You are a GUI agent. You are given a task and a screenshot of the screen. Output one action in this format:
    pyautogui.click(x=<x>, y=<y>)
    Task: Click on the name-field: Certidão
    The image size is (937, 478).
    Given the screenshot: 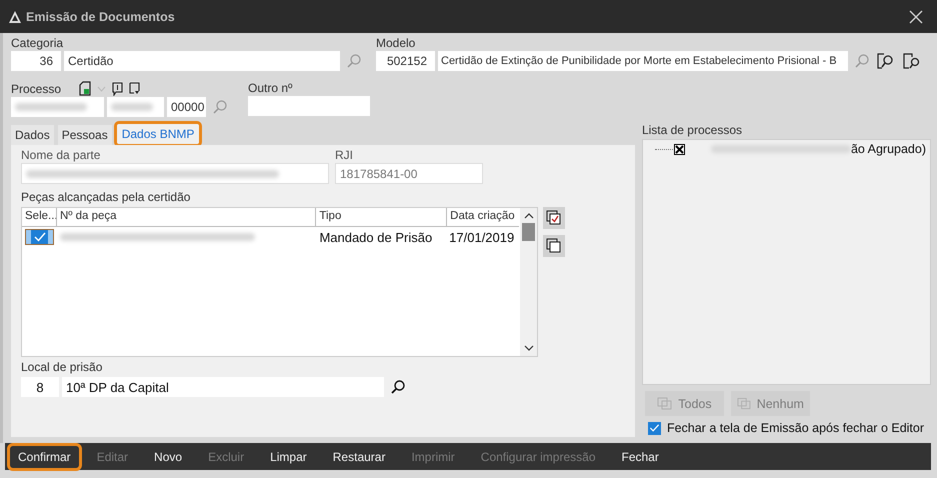 What is the action you would take?
    pyautogui.click(x=202, y=61)
    